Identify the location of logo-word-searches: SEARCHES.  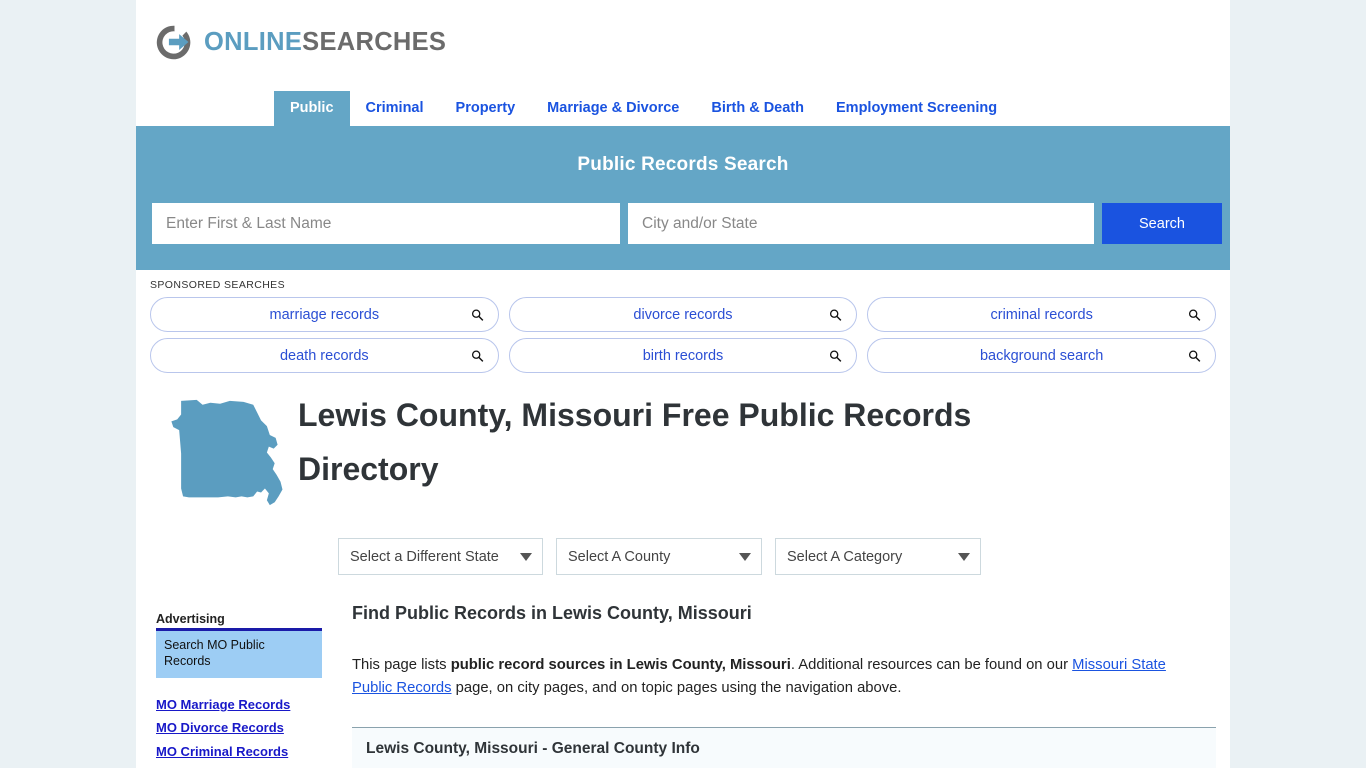
(374, 42).